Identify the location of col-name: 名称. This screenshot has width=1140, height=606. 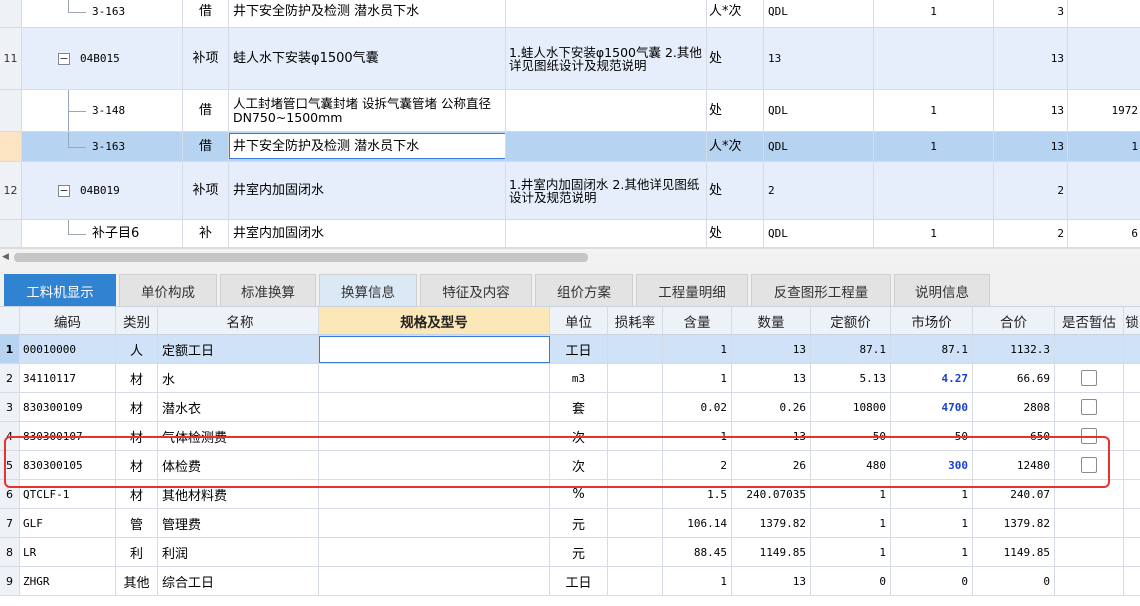
(238, 320).